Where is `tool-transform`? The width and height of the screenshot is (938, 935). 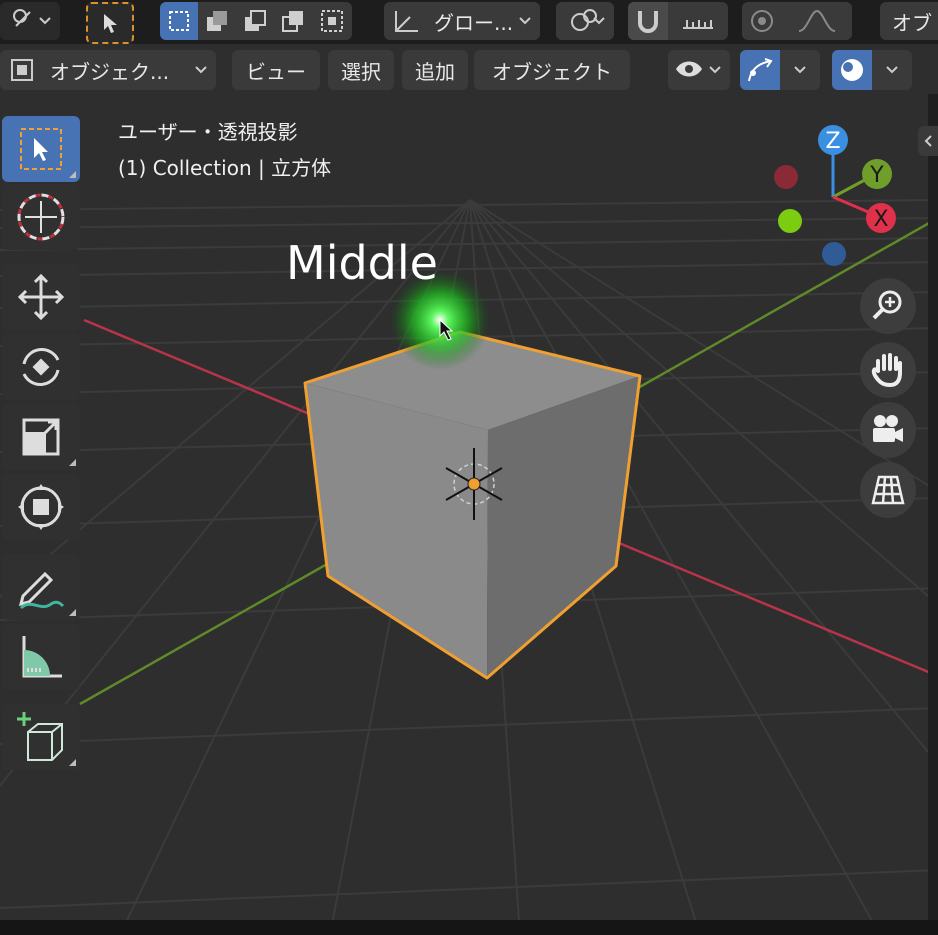 tool-transform is located at coordinates (41, 507).